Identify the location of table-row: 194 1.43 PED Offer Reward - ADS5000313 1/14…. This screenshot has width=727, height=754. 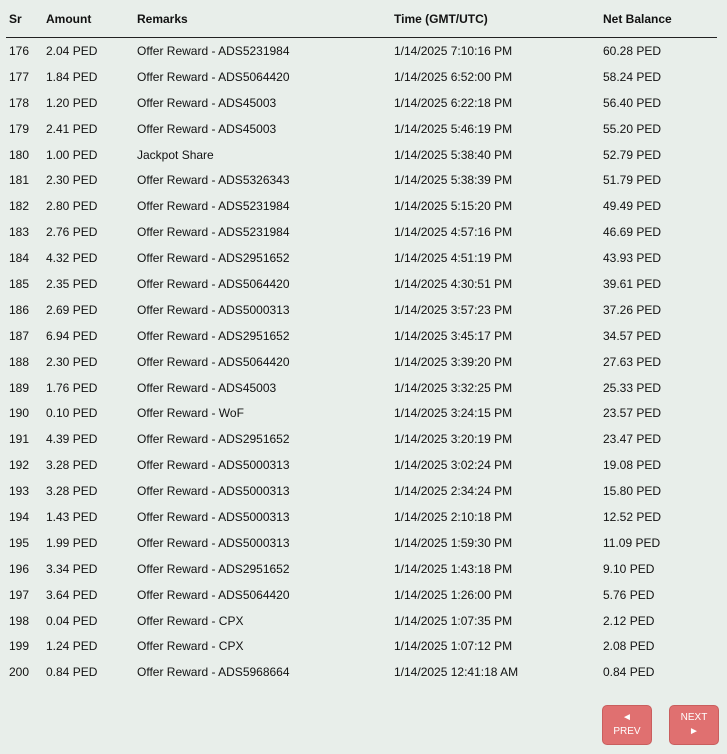
(361, 517).